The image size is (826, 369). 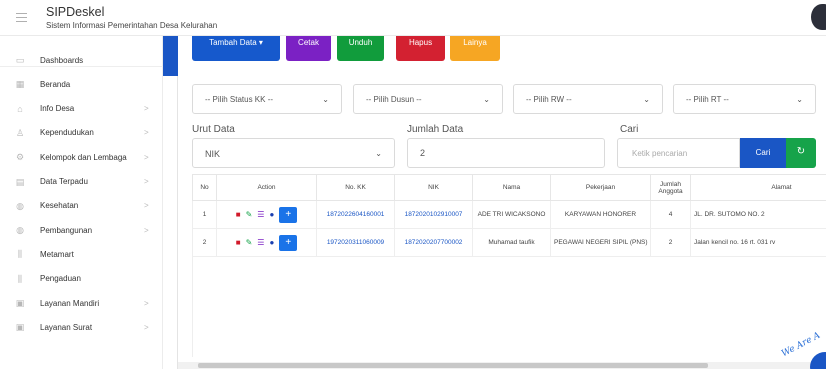 What do you see at coordinates (204, 214) in the screenshot?
I see `cell-no: 1` at bounding box center [204, 214].